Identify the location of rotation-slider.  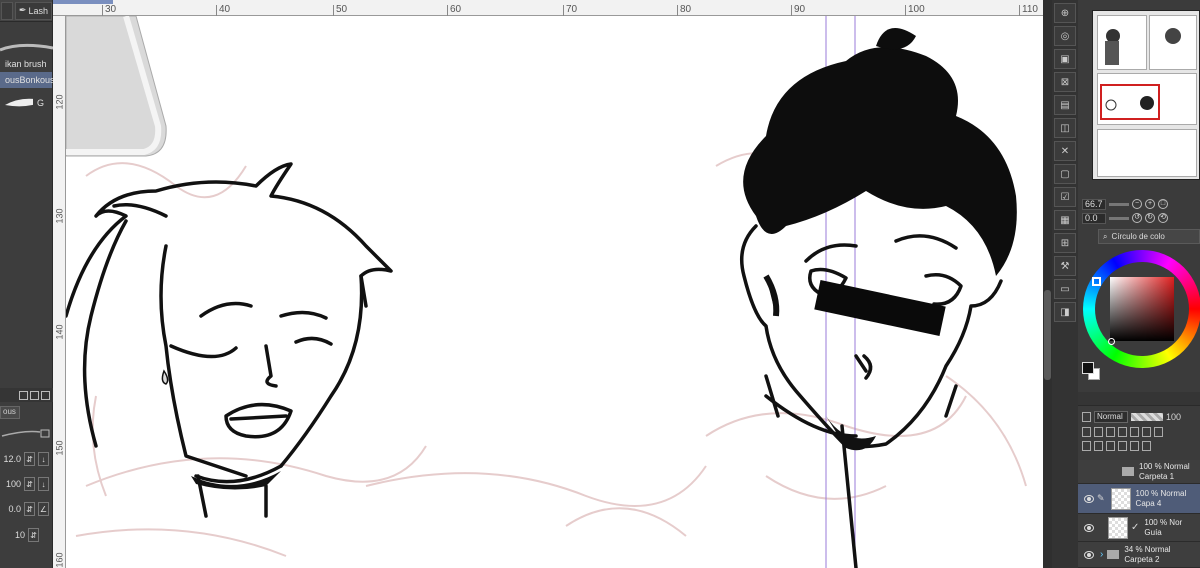
(1119, 218).